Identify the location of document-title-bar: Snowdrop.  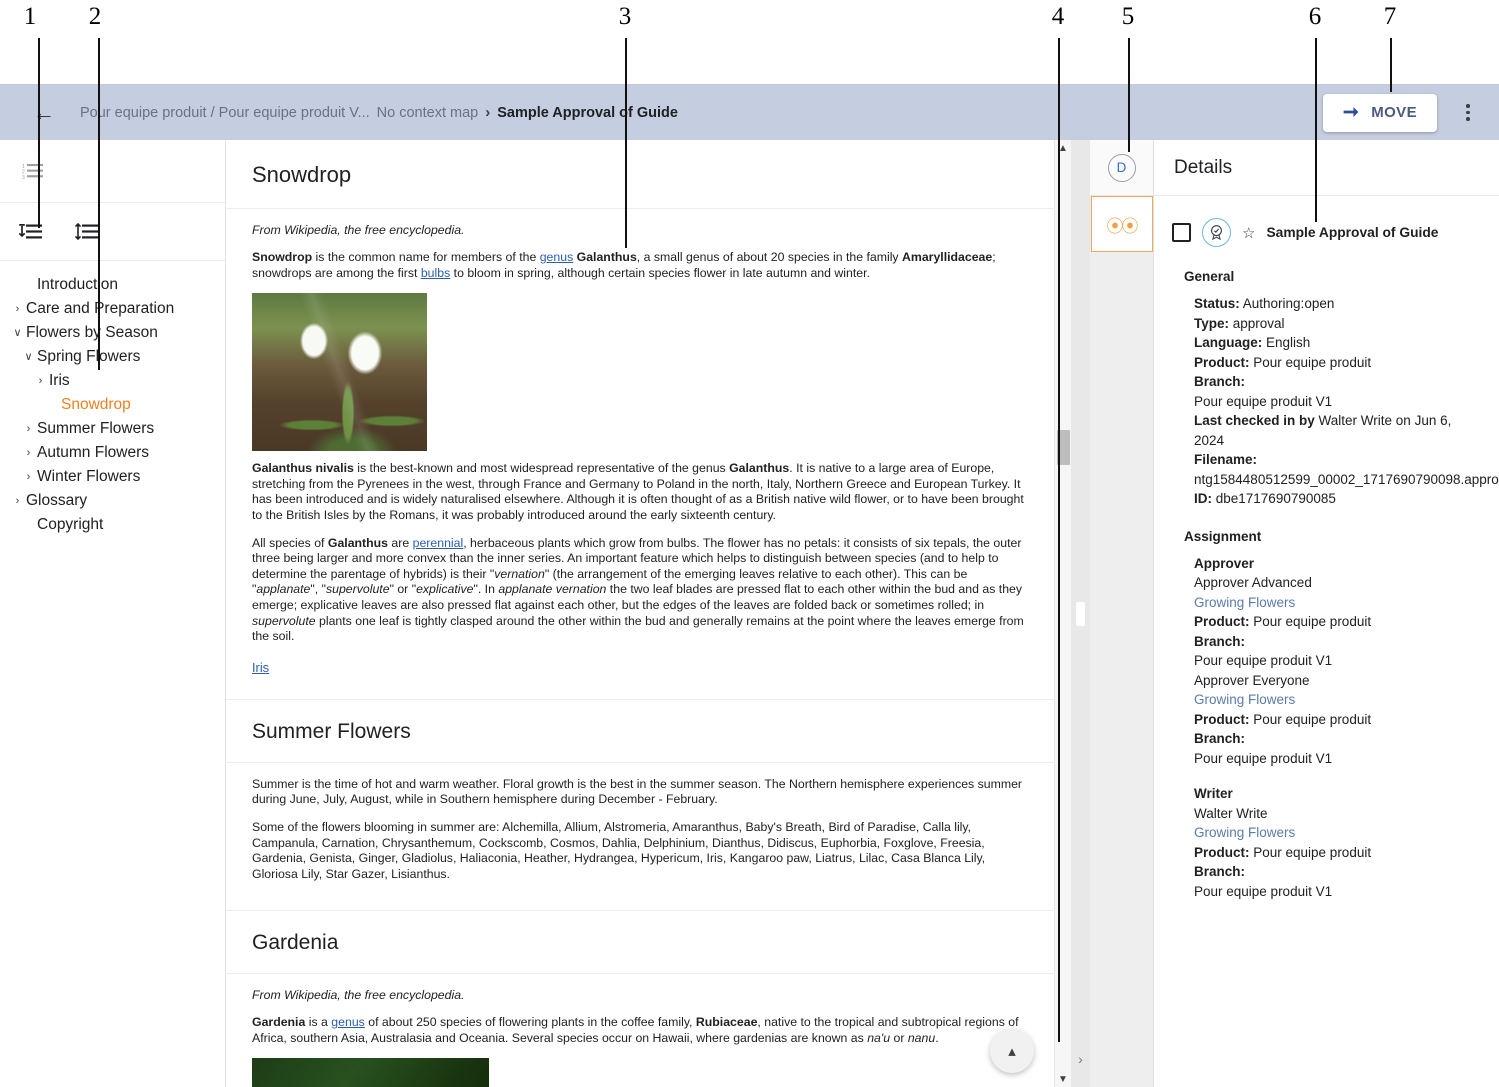
(640, 174).